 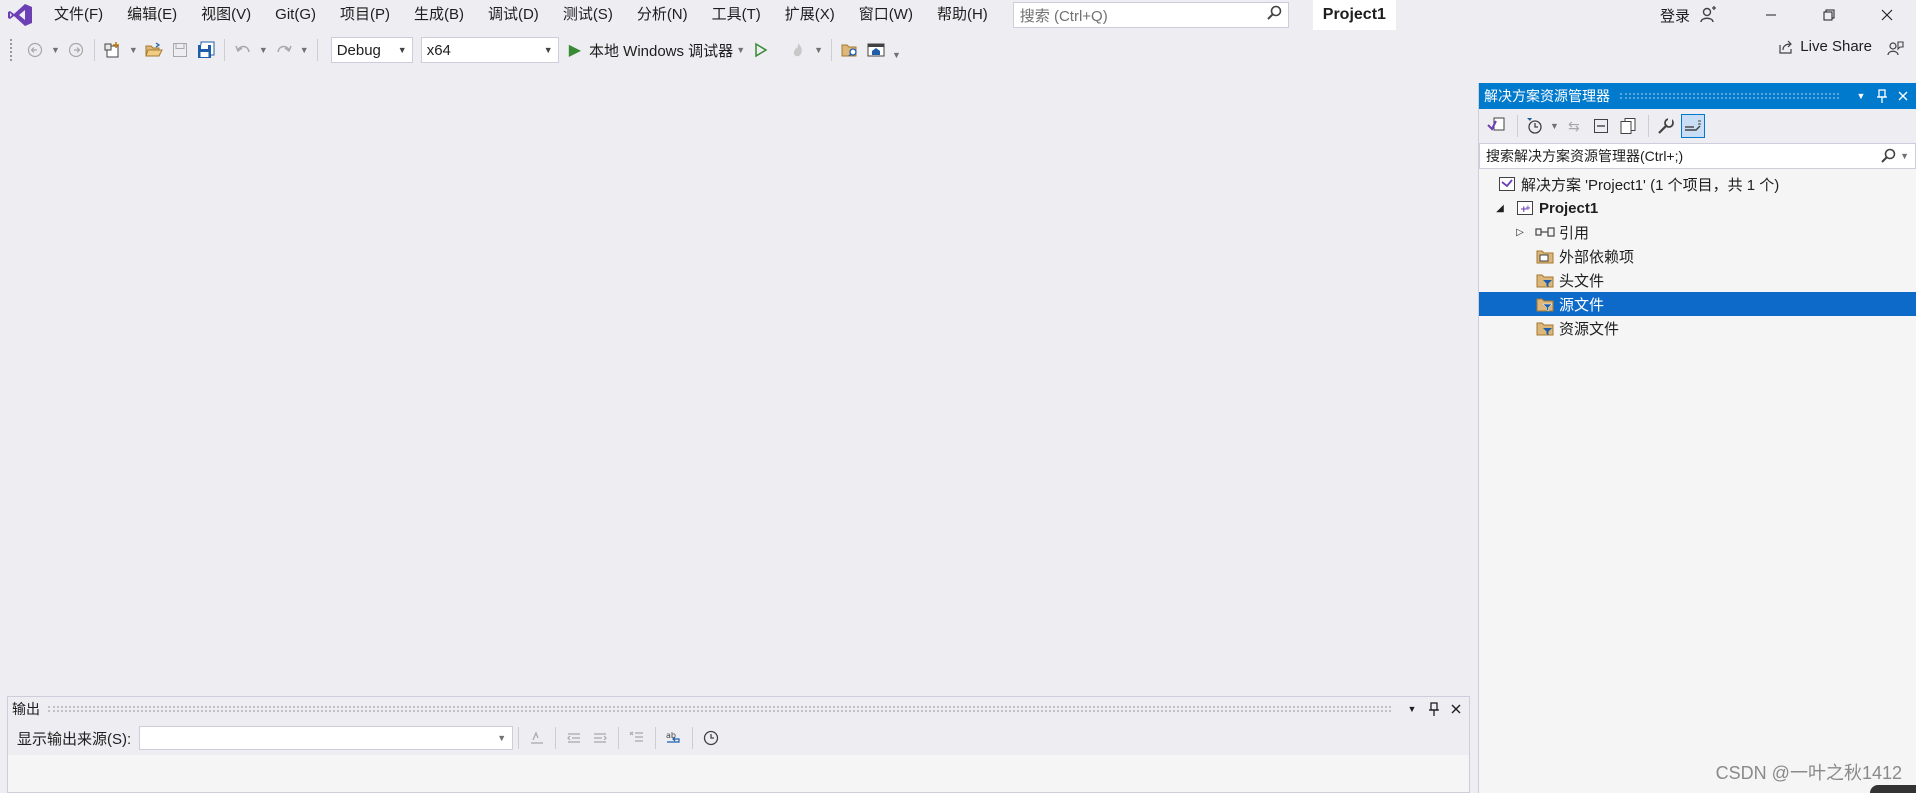 I want to click on collapsed-arrow-icon: ▷, so click(x=1520, y=232).